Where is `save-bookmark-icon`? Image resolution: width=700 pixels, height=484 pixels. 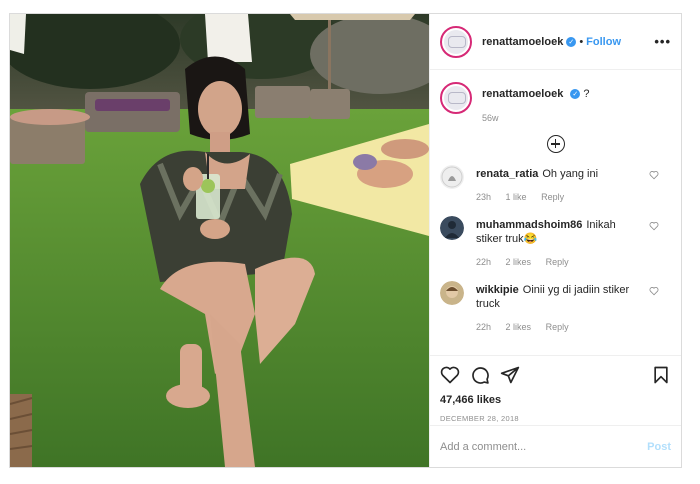 save-bookmark-icon is located at coordinates (661, 375).